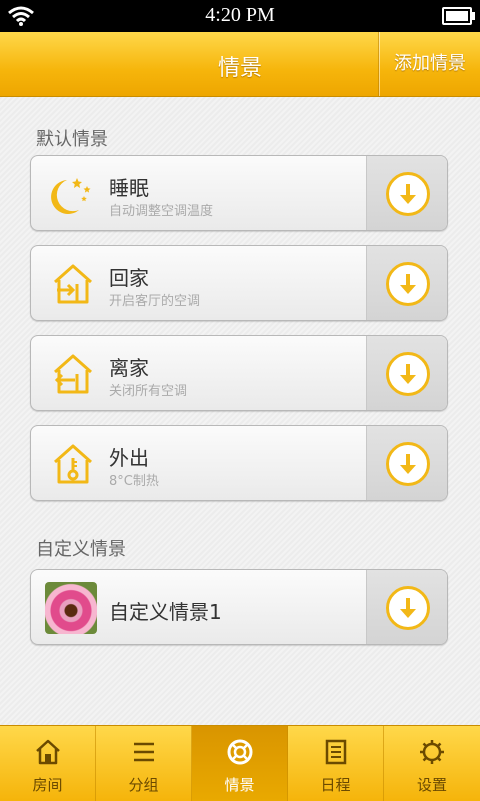 This screenshot has width=480, height=801. What do you see at coordinates (73, 284) in the screenshot?
I see `house-enter-icon` at bounding box center [73, 284].